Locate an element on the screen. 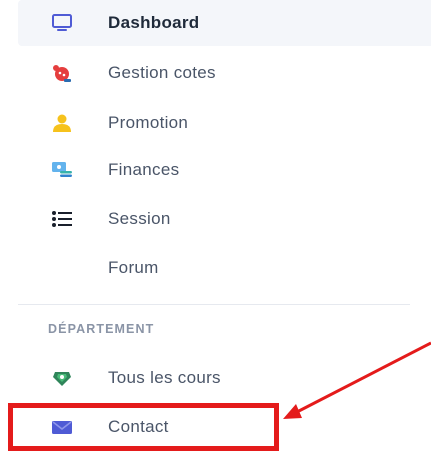 This screenshot has height=452, width=431. sidebar-item-label: Promotion is located at coordinates (148, 122).